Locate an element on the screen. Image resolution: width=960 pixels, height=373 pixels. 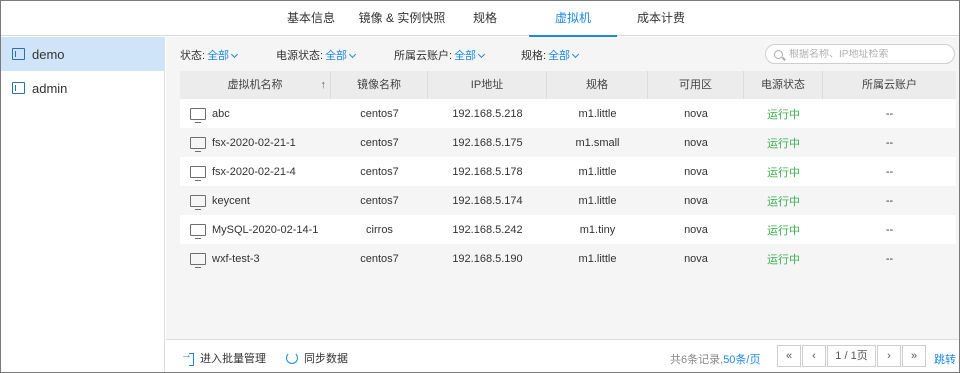
account-filter: 所属云账户: 全部 is located at coordinates (440, 55).